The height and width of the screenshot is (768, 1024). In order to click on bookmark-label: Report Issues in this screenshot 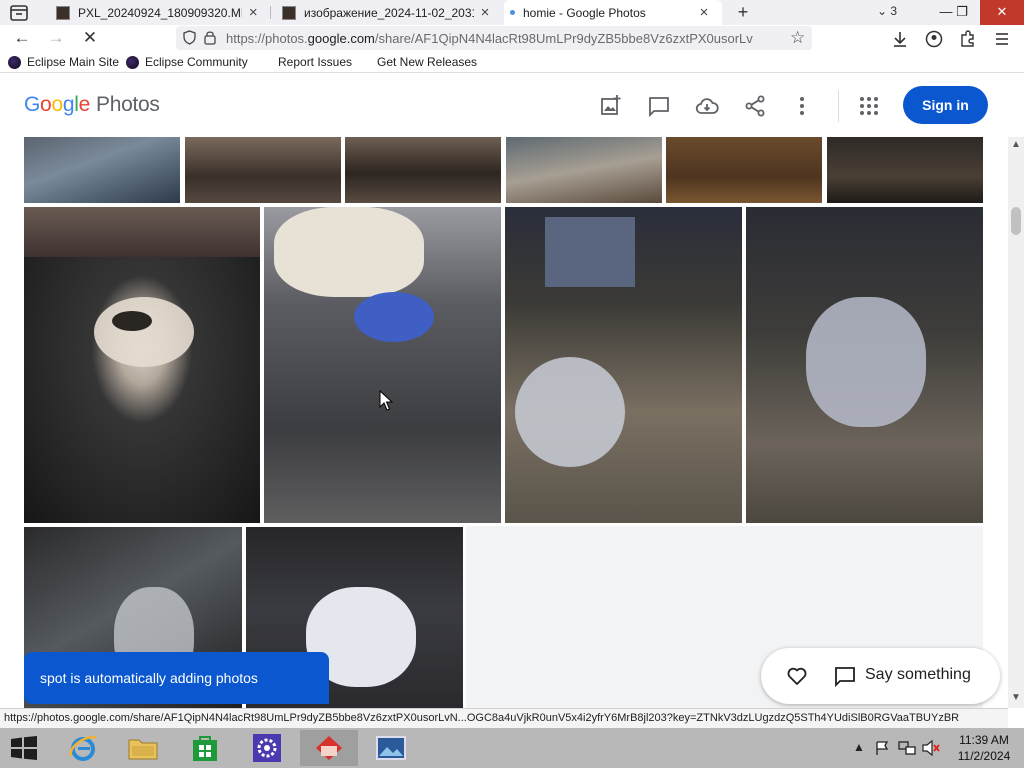, I will do `click(315, 62)`.